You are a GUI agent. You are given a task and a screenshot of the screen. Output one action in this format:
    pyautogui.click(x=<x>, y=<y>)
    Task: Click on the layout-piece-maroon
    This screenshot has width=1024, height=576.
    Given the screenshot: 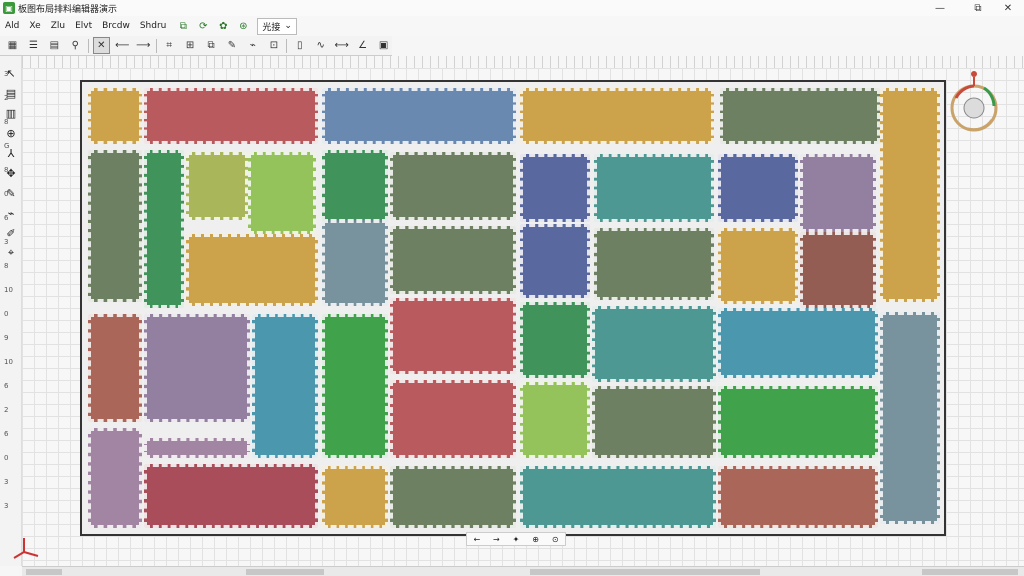 What is the action you would take?
    pyautogui.click(x=231, y=496)
    